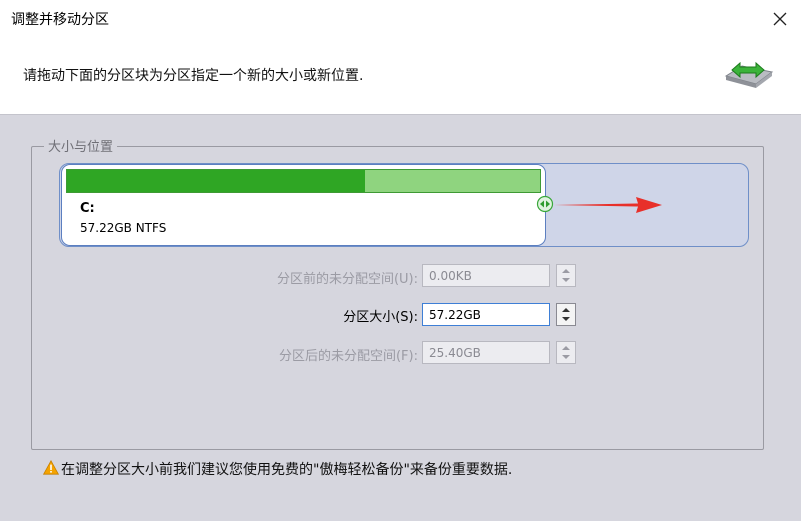  Describe the element at coordinates (486, 314) in the screenshot. I see `partition-size-input` at that location.